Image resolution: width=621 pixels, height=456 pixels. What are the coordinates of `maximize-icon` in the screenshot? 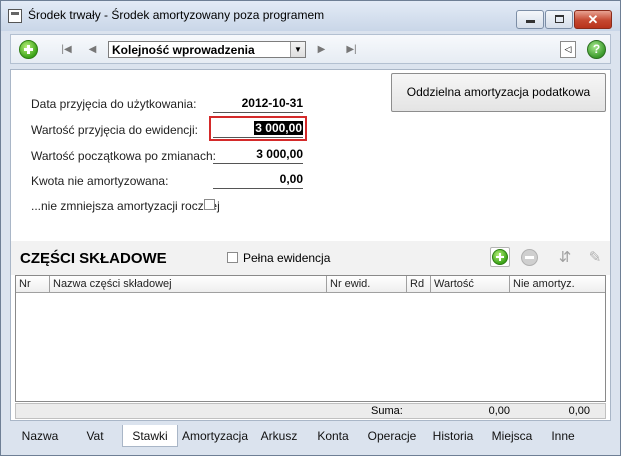 It's located at (559, 19).